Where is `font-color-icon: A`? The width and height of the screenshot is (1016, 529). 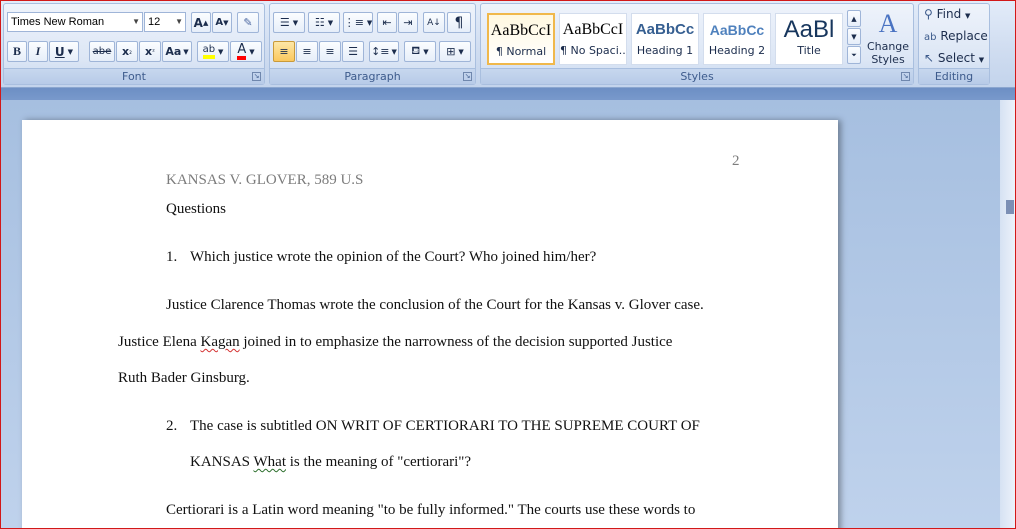
font-color-icon: A is located at coordinates (242, 51).